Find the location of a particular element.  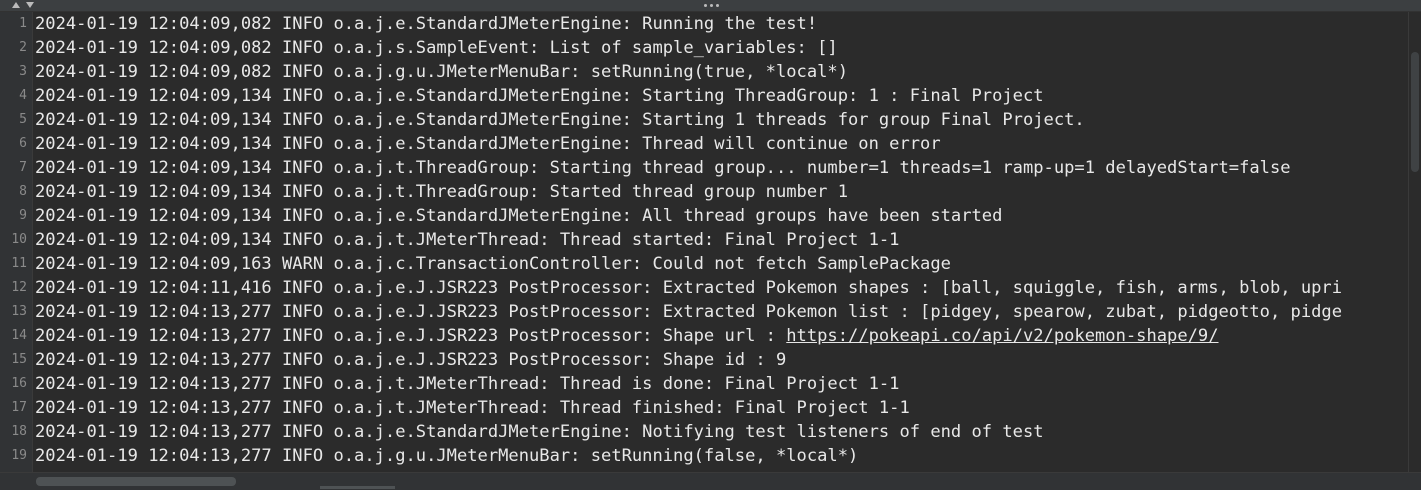

line-number: 2 is located at coordinates (23, 47).